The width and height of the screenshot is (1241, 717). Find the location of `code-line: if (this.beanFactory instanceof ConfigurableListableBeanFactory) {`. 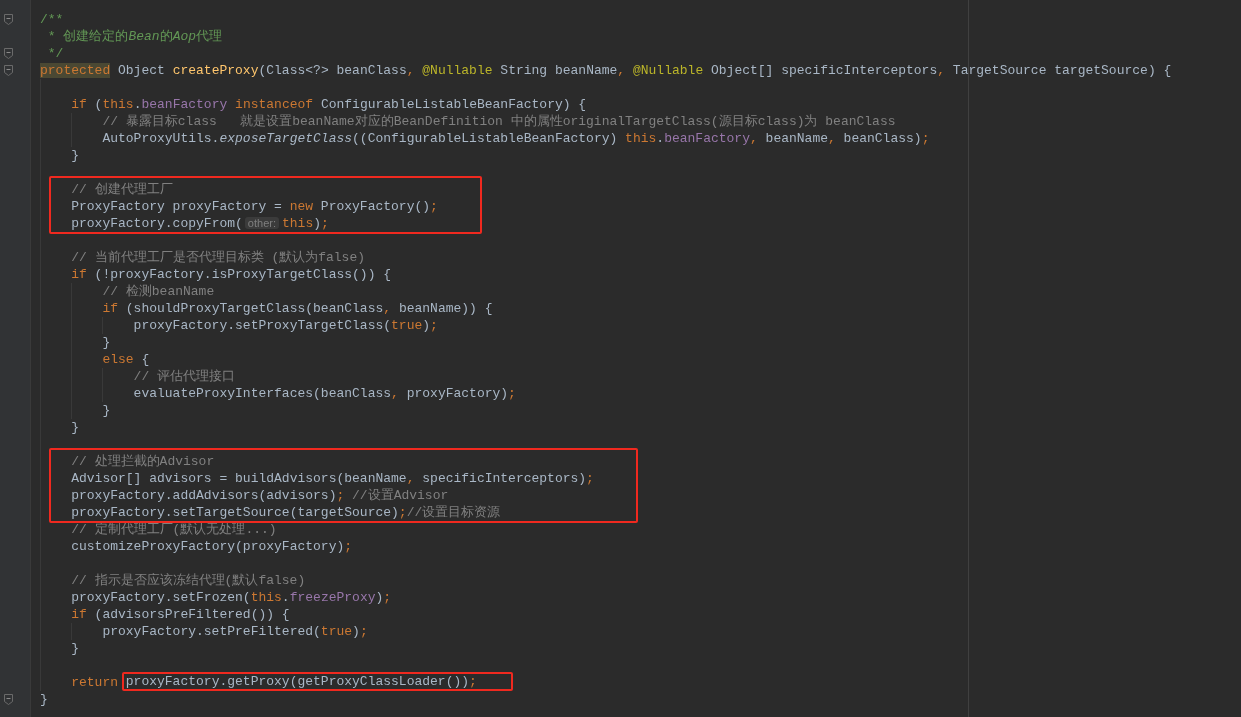

code-line: if (this.beanFactory instanceof ConfigurableListableBeanFactory) { is located at coordinates (329, 104).